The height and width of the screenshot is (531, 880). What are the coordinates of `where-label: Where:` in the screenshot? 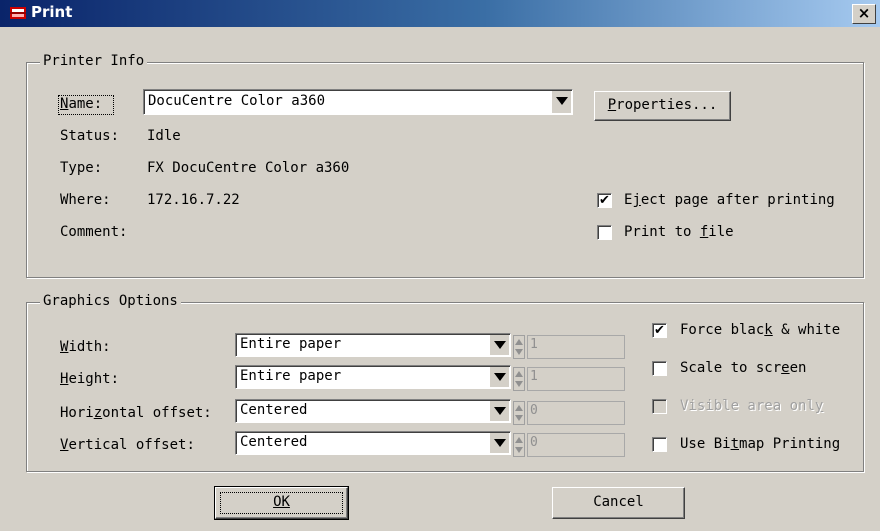 It's located at (85, 200).